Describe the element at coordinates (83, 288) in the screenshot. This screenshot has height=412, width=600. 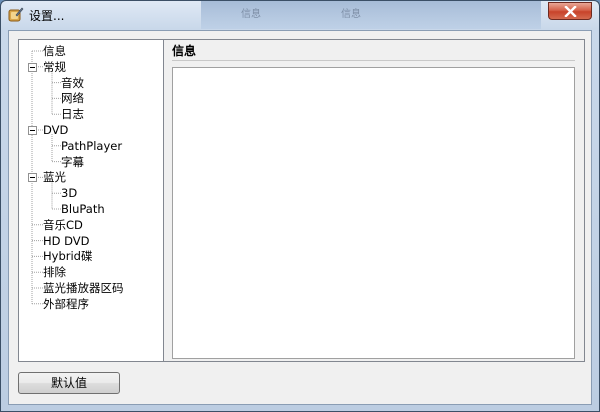
I see `tree-item: 蓝光播放器区码` at that location.